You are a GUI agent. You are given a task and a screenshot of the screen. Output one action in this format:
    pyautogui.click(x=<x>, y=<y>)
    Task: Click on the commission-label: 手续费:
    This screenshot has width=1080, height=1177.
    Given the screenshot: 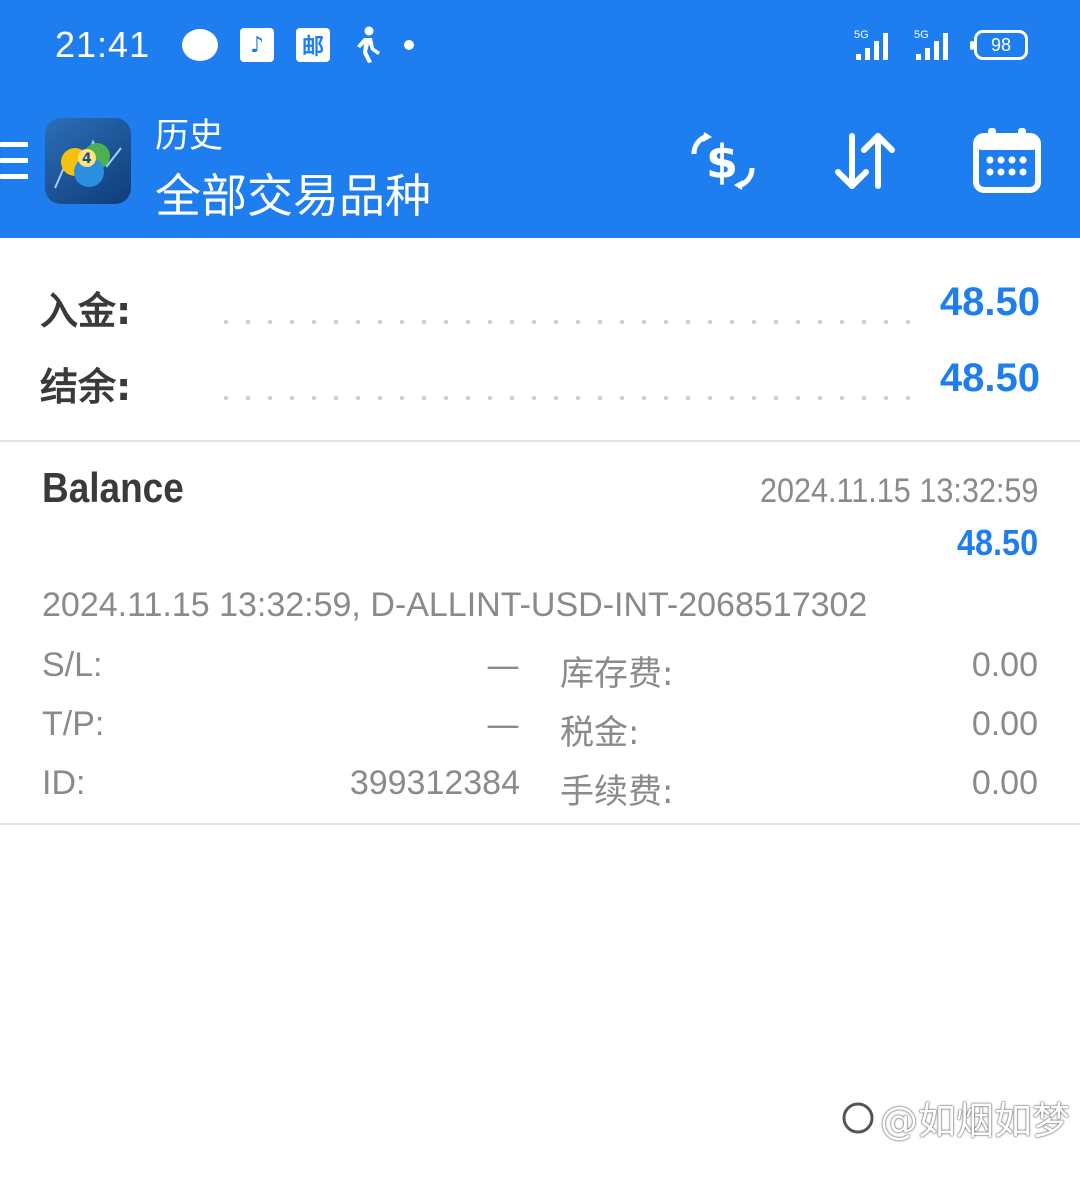 What is the action you would take?
    pyautogui.click(x=617, y=792)
    